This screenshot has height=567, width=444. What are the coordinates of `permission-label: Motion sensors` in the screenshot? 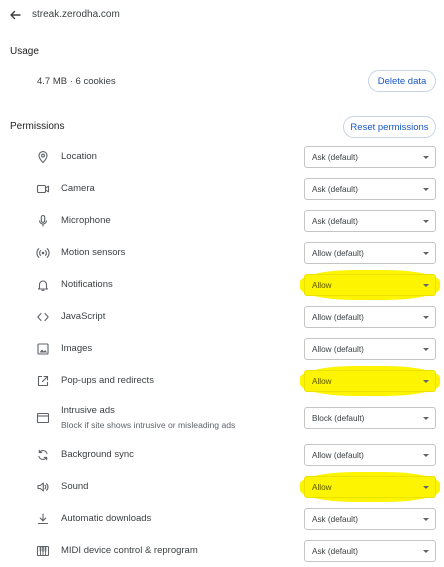 It's located at (93, 252).